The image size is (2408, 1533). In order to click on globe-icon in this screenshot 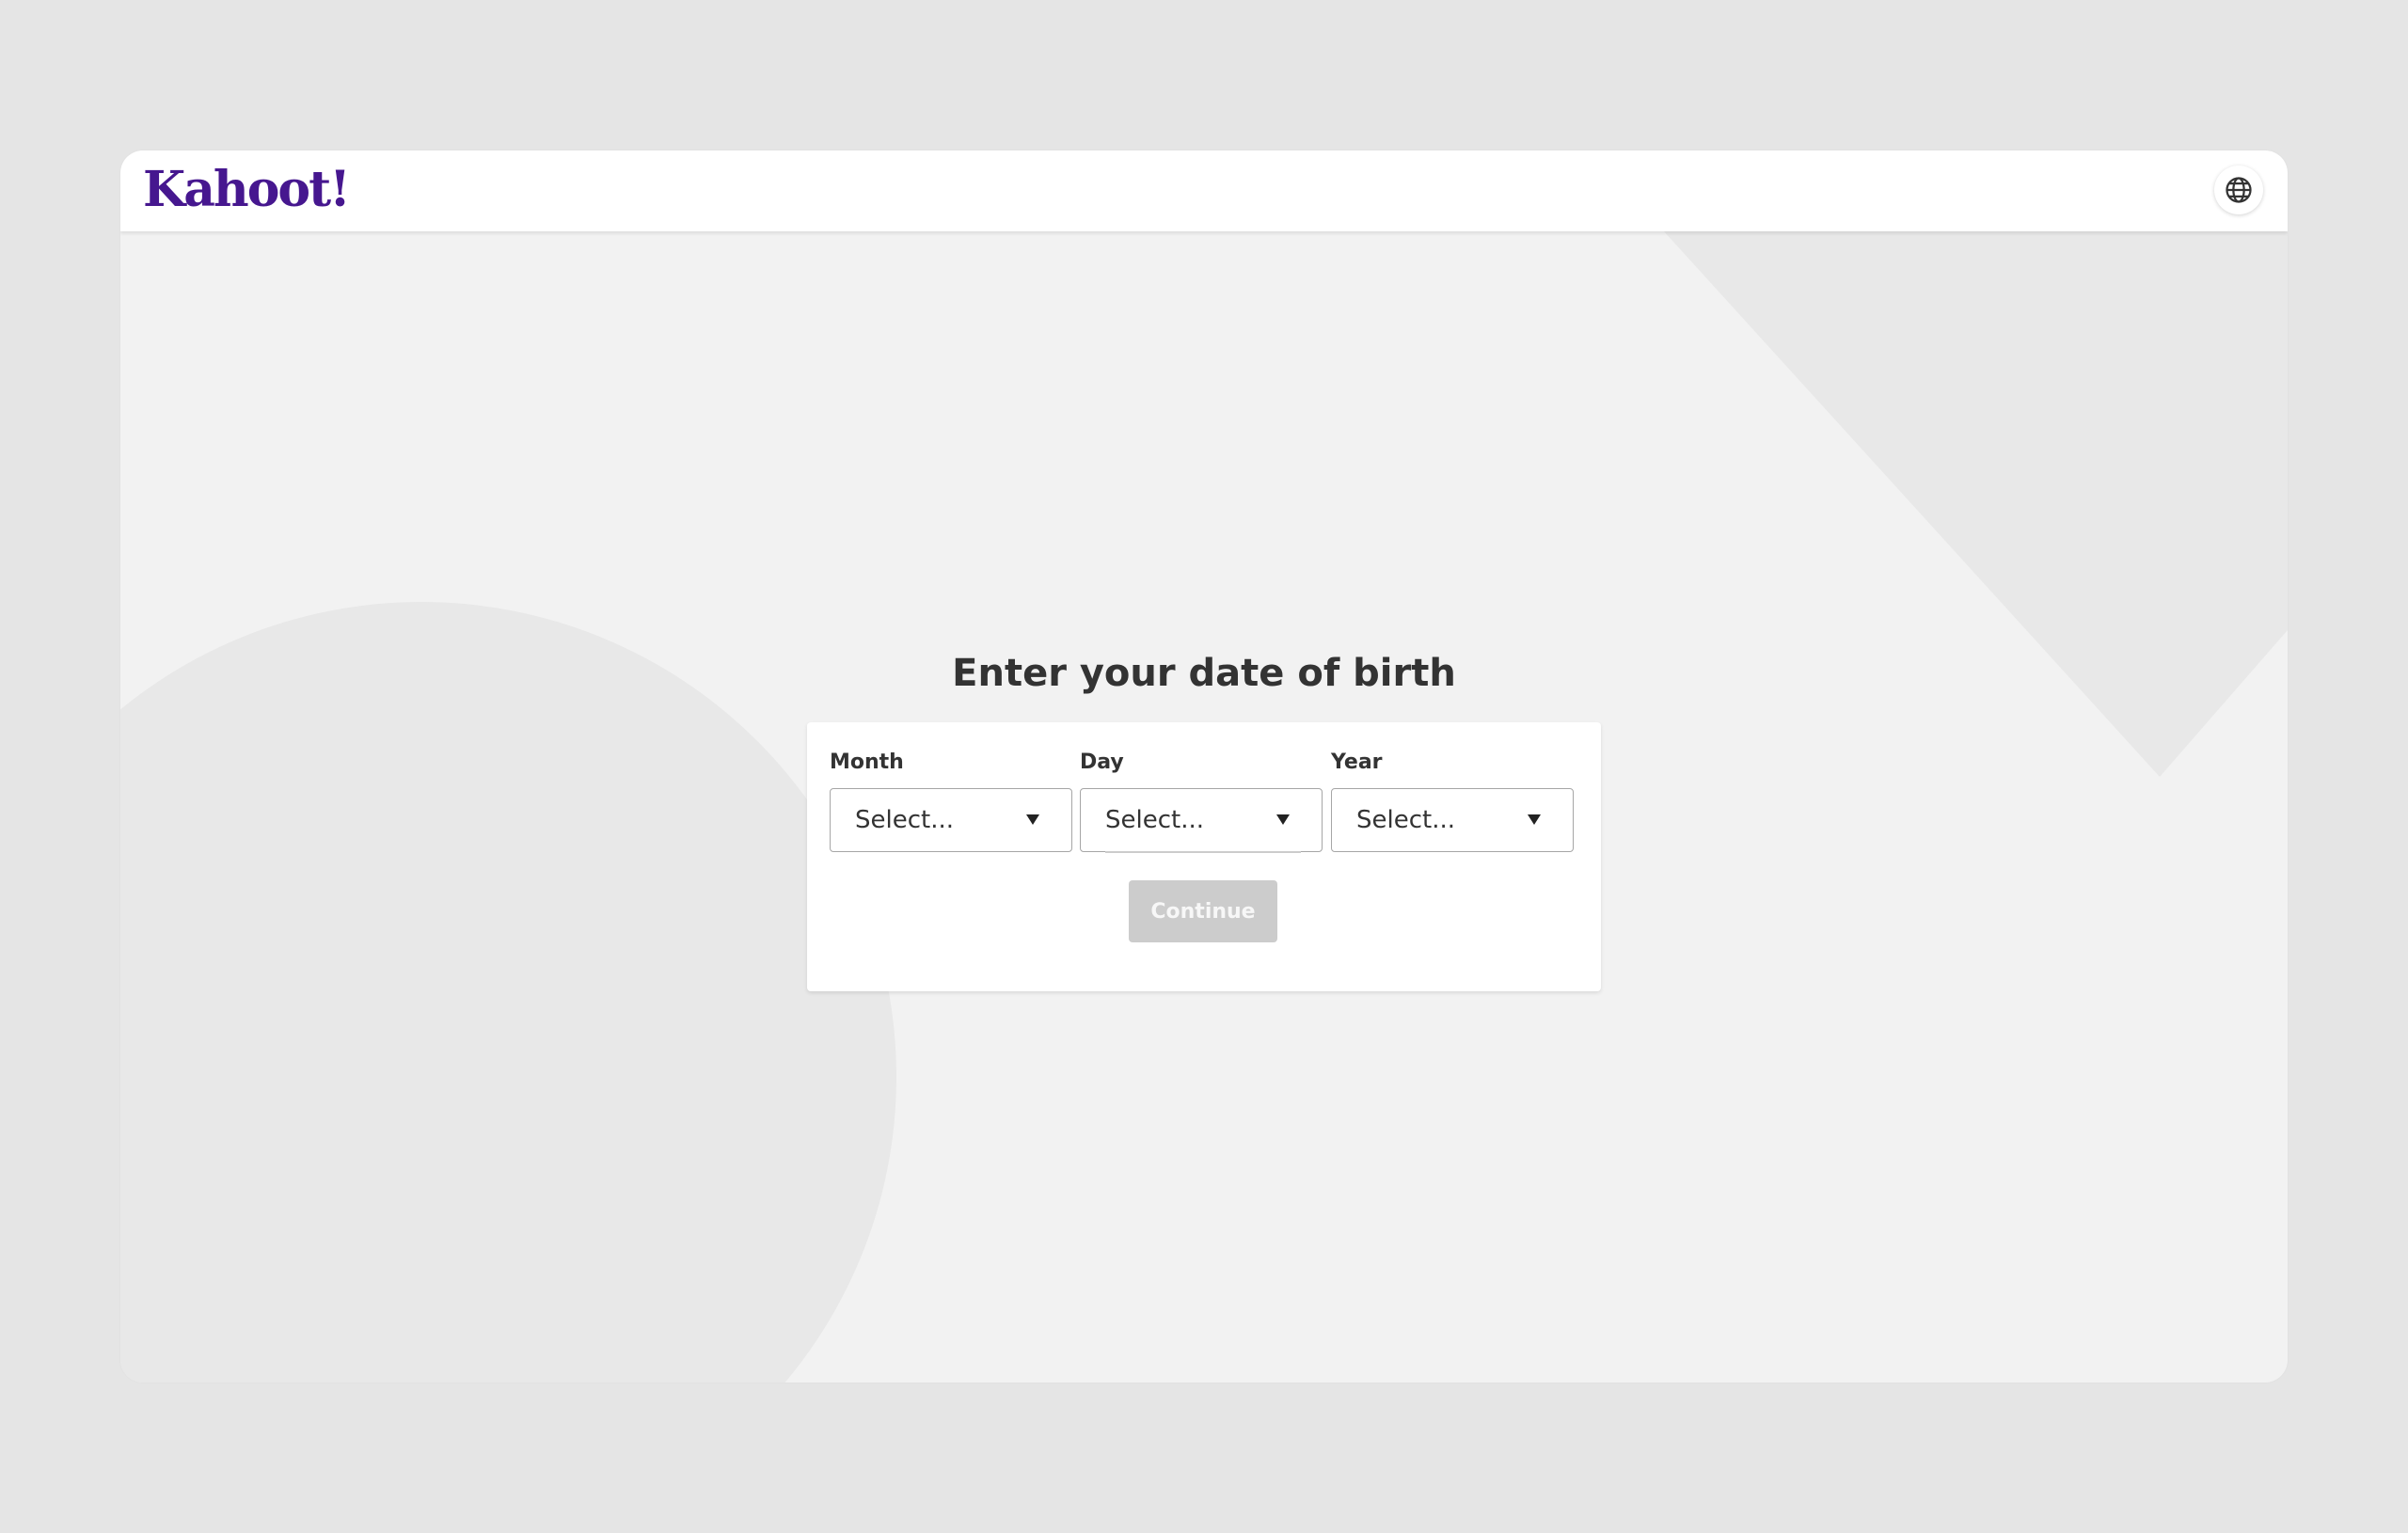, I will do `click(2239, 190)`.